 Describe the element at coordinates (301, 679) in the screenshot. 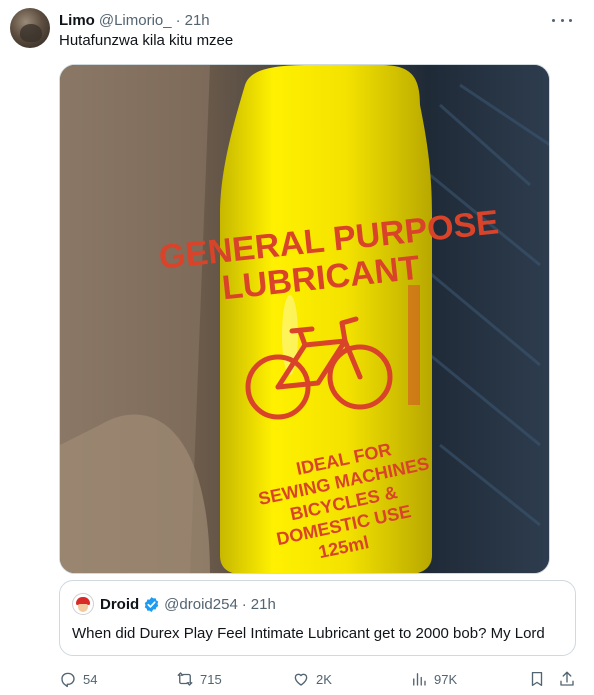

I see `heart-icon` at that location.